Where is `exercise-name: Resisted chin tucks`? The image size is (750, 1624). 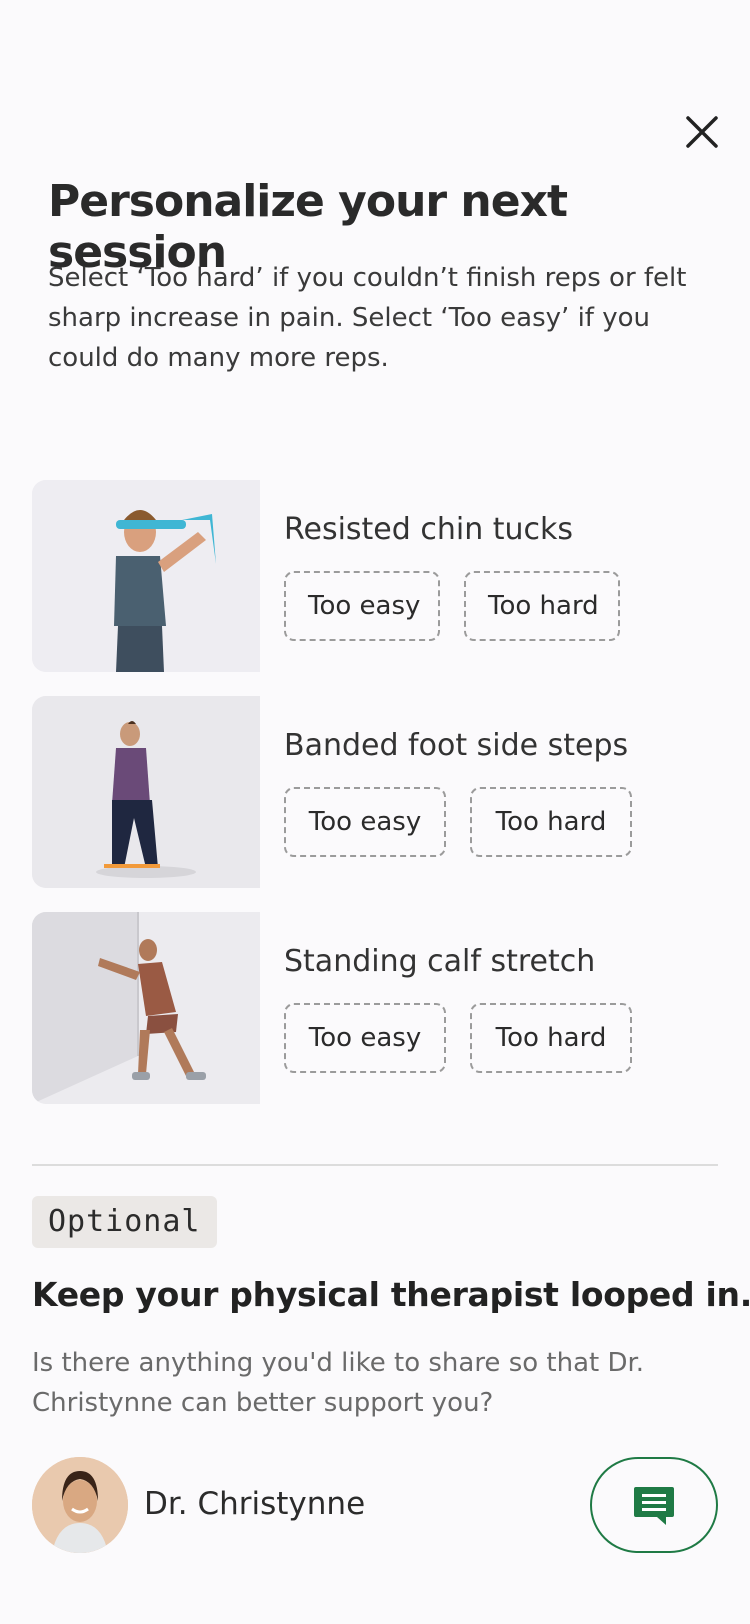 exercise-name: Resisted chin tucks is located at coordinates (429, 529).